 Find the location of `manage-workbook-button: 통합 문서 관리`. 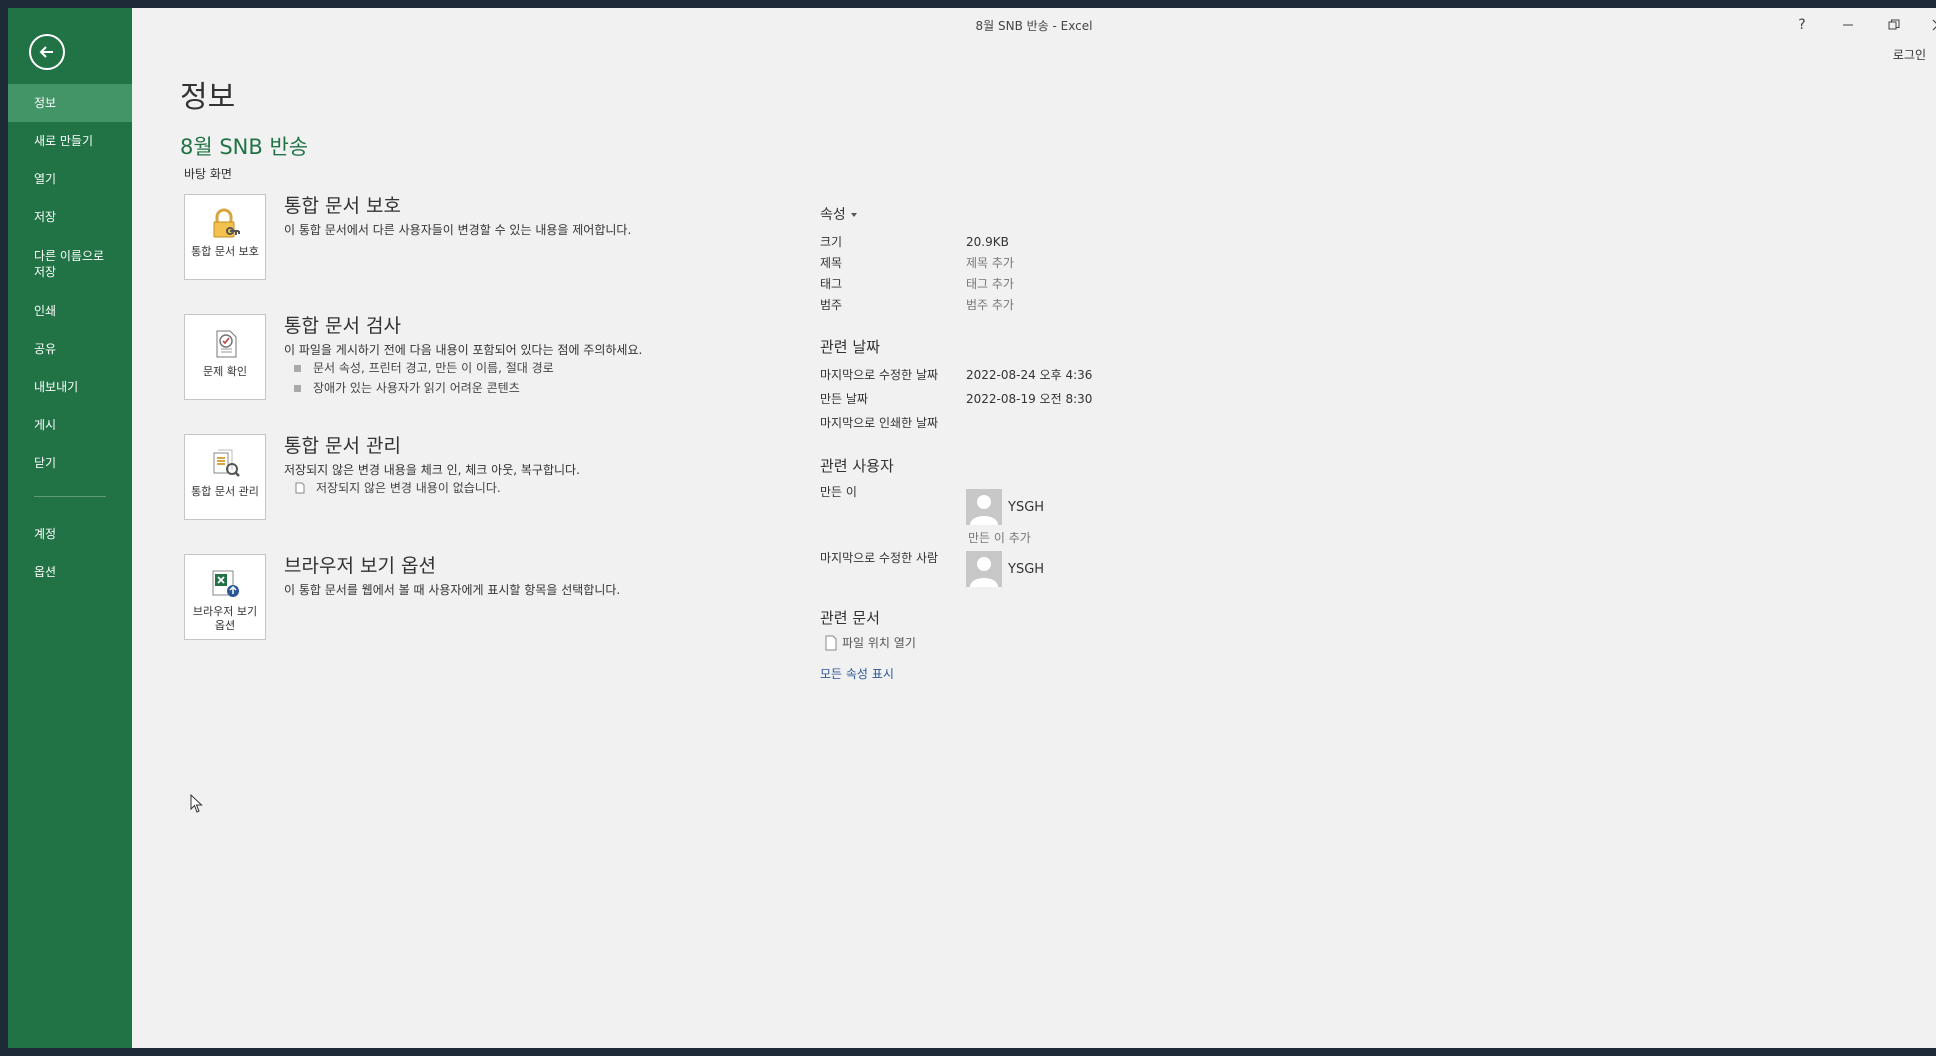

manage-workbook-button: 통합 문서 관리 is located at coordinates (225, 477).